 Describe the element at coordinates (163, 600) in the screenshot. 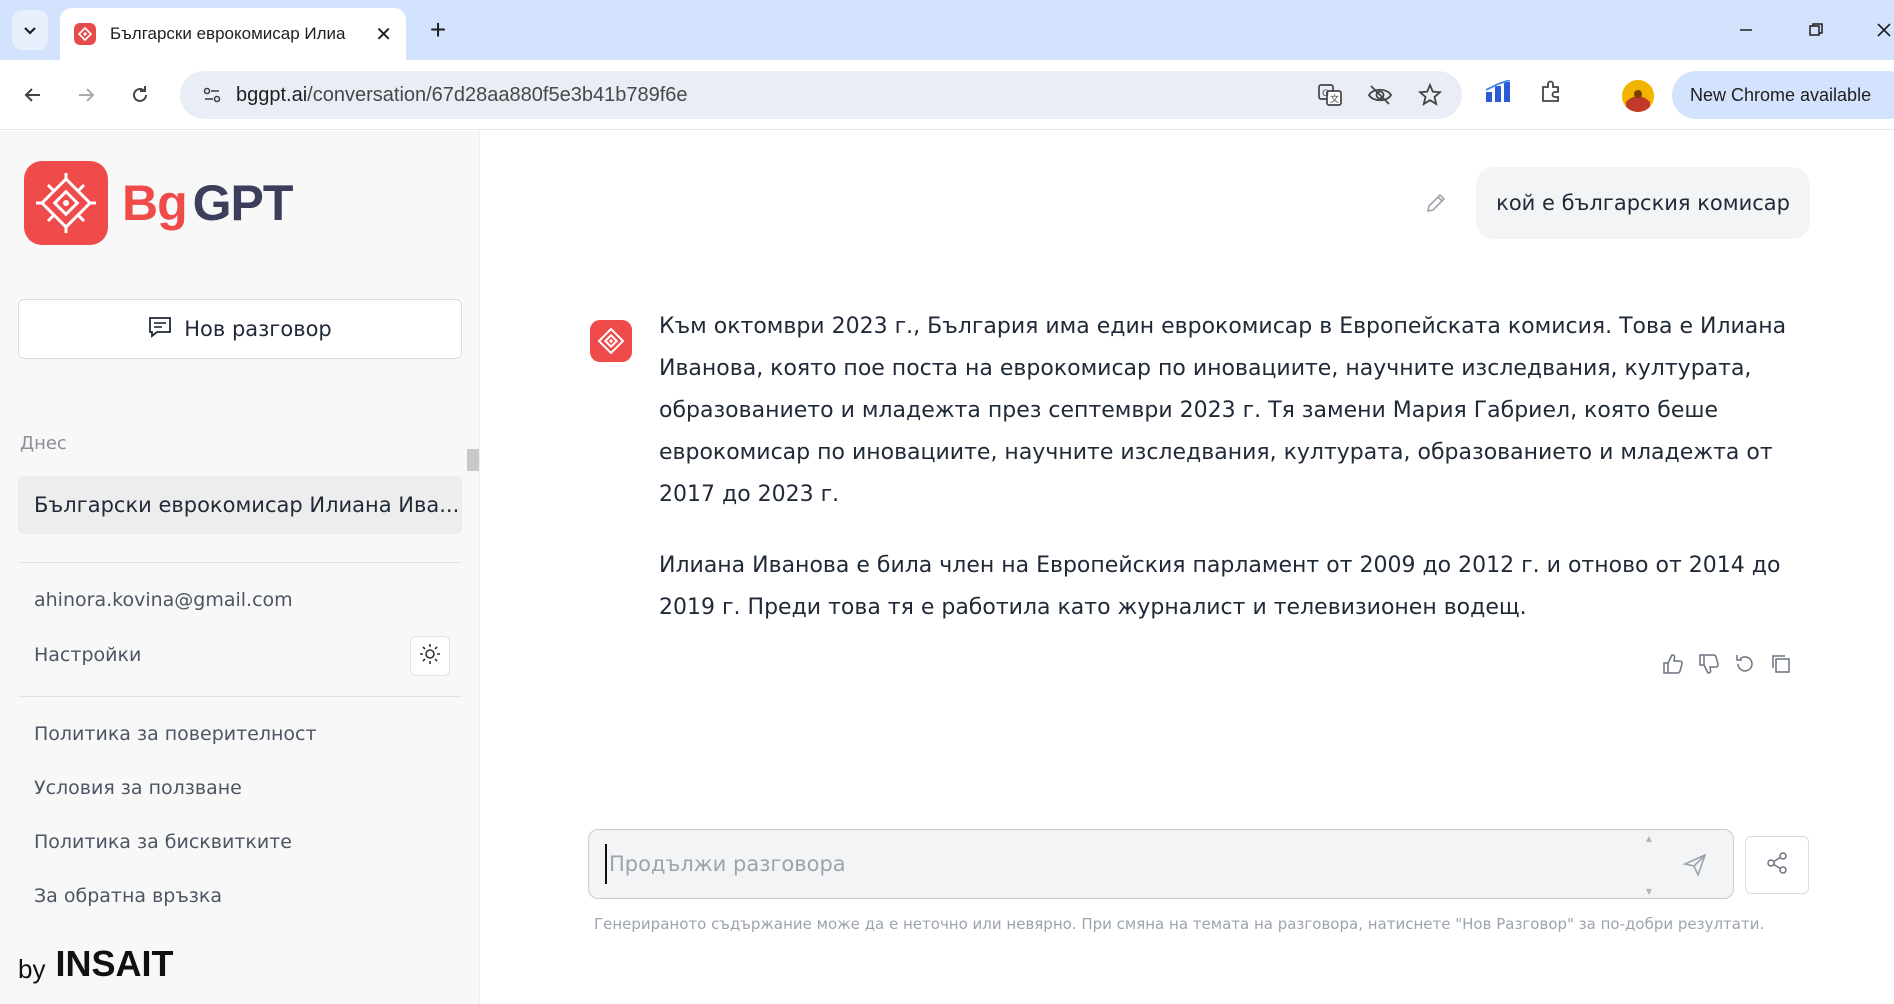

I see `account-email: ahinora.kovina@gmail.com` at that location.